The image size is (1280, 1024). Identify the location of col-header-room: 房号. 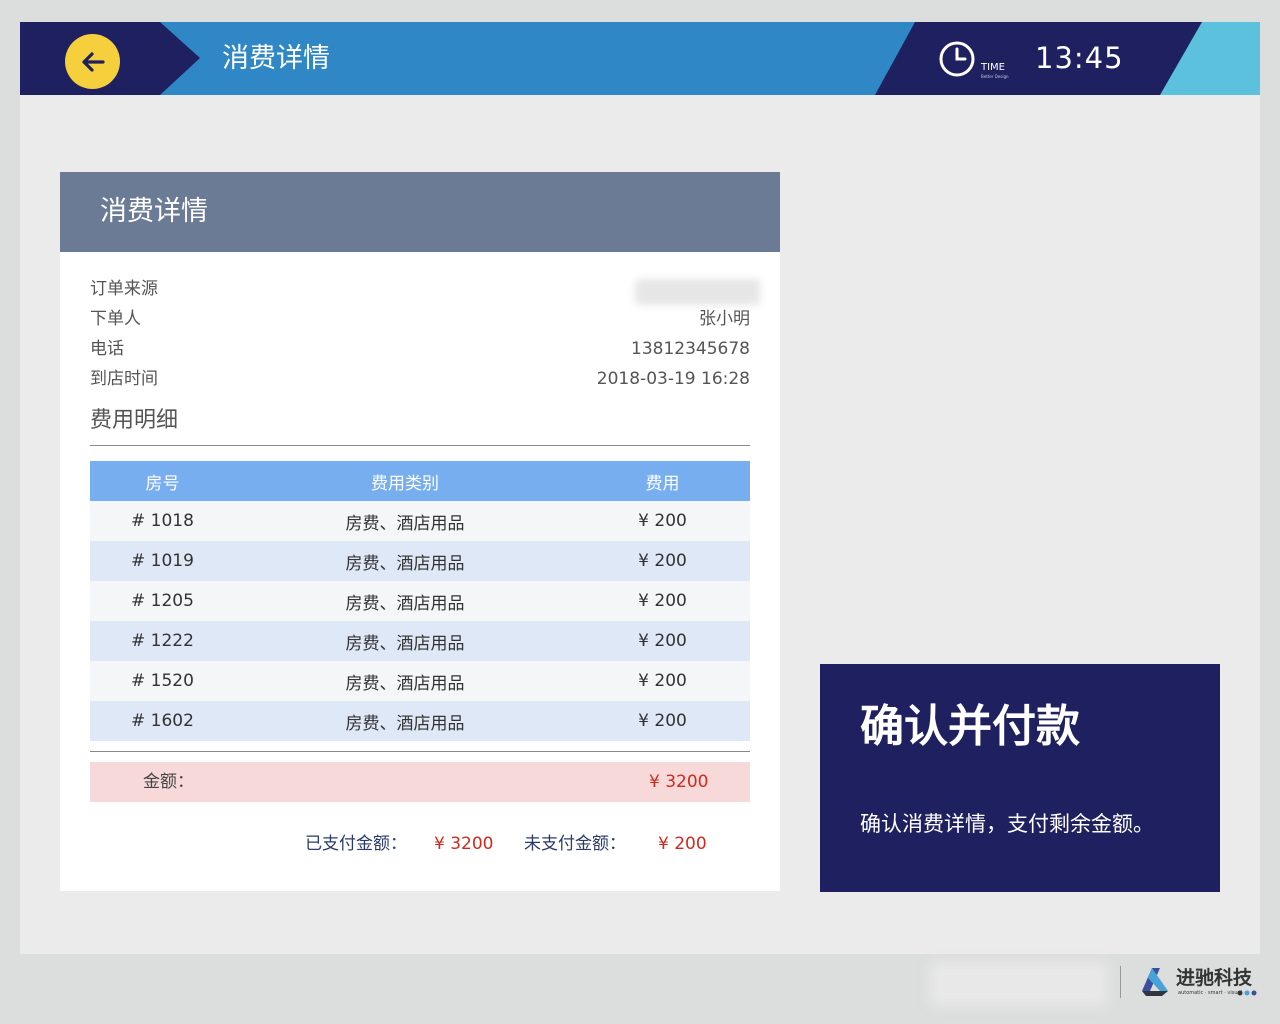
(162, 481).